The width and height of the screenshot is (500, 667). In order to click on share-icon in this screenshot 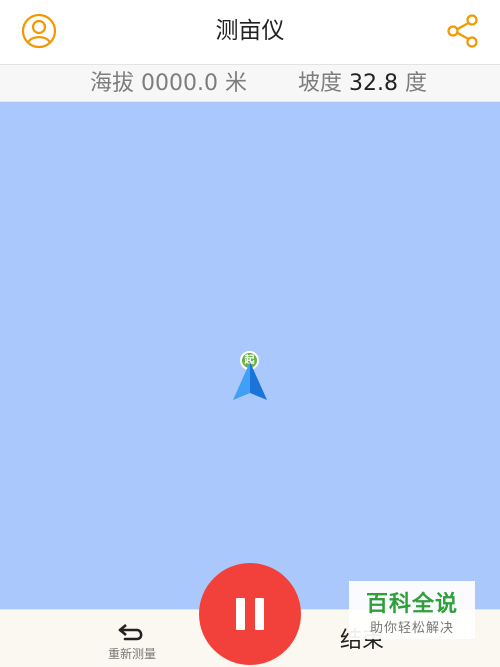, I will do `click(462, 31)`.